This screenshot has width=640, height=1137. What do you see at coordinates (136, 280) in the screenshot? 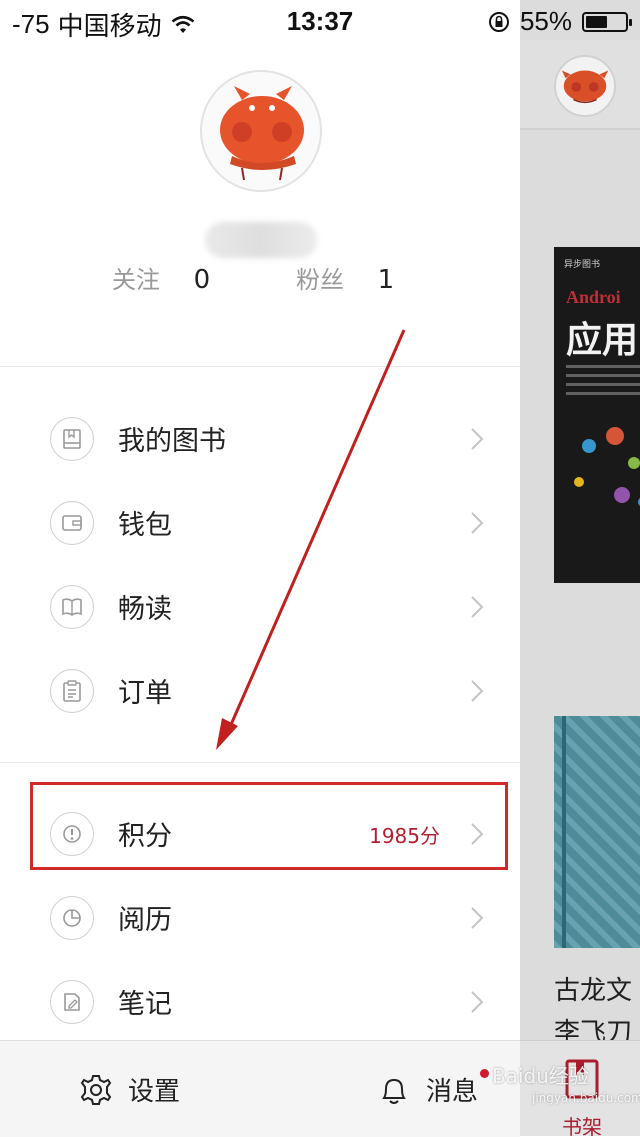
I see `following-label: 关注` at bounding box center [136, 280].